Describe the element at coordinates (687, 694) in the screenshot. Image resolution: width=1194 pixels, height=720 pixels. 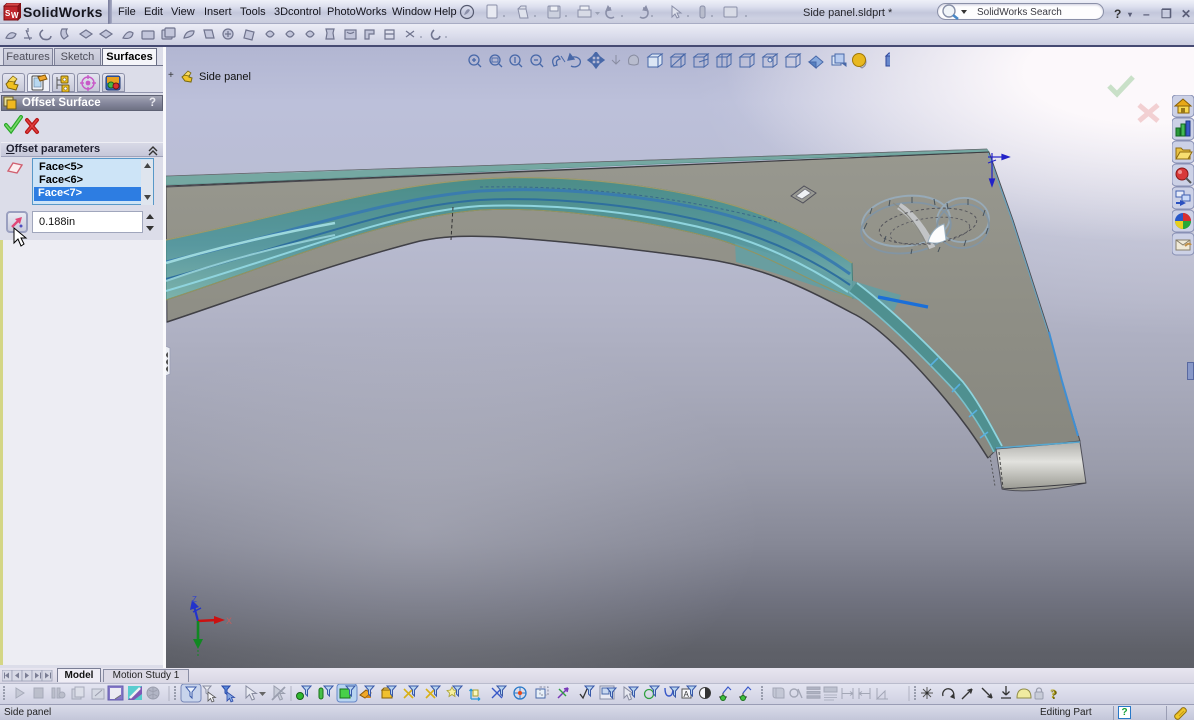
I see `svg-text: A` at that location.